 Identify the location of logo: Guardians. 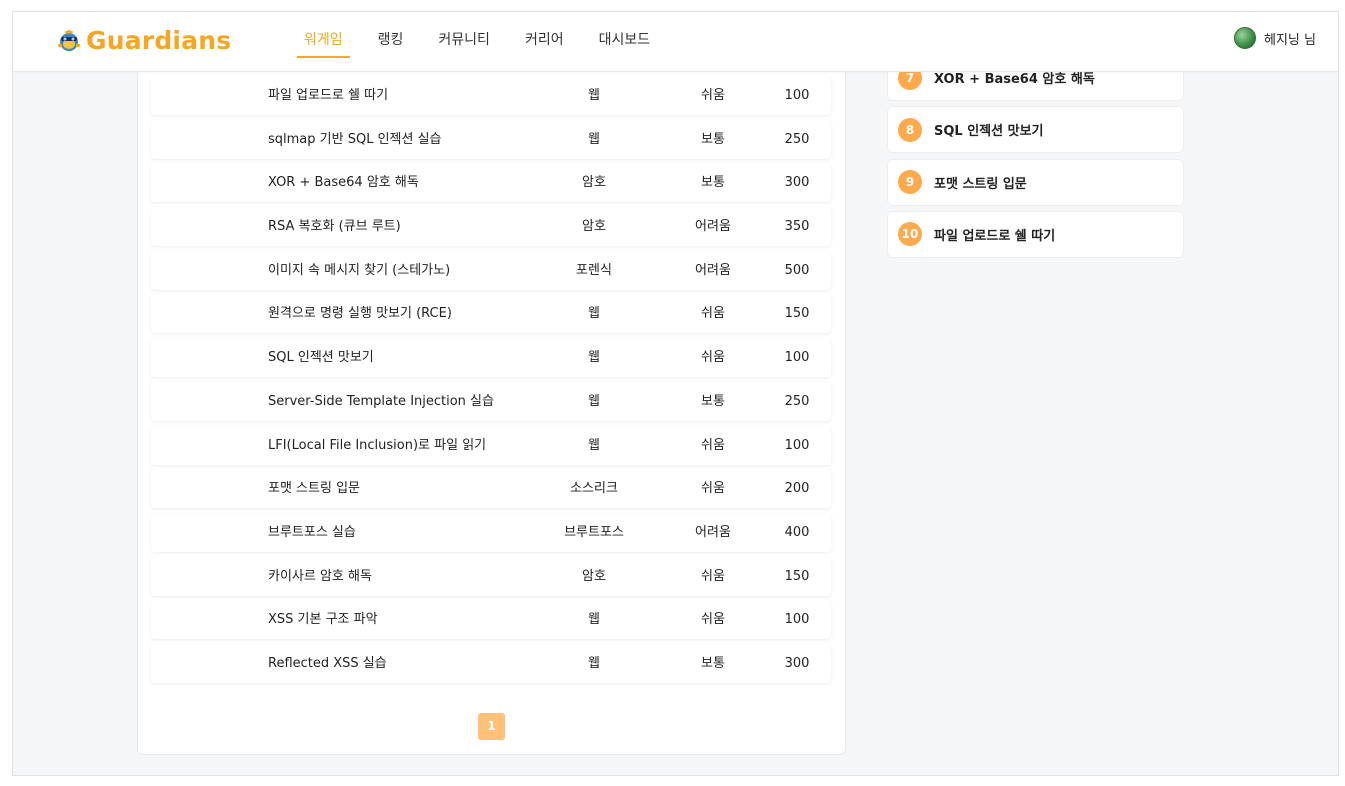
(143, 40).